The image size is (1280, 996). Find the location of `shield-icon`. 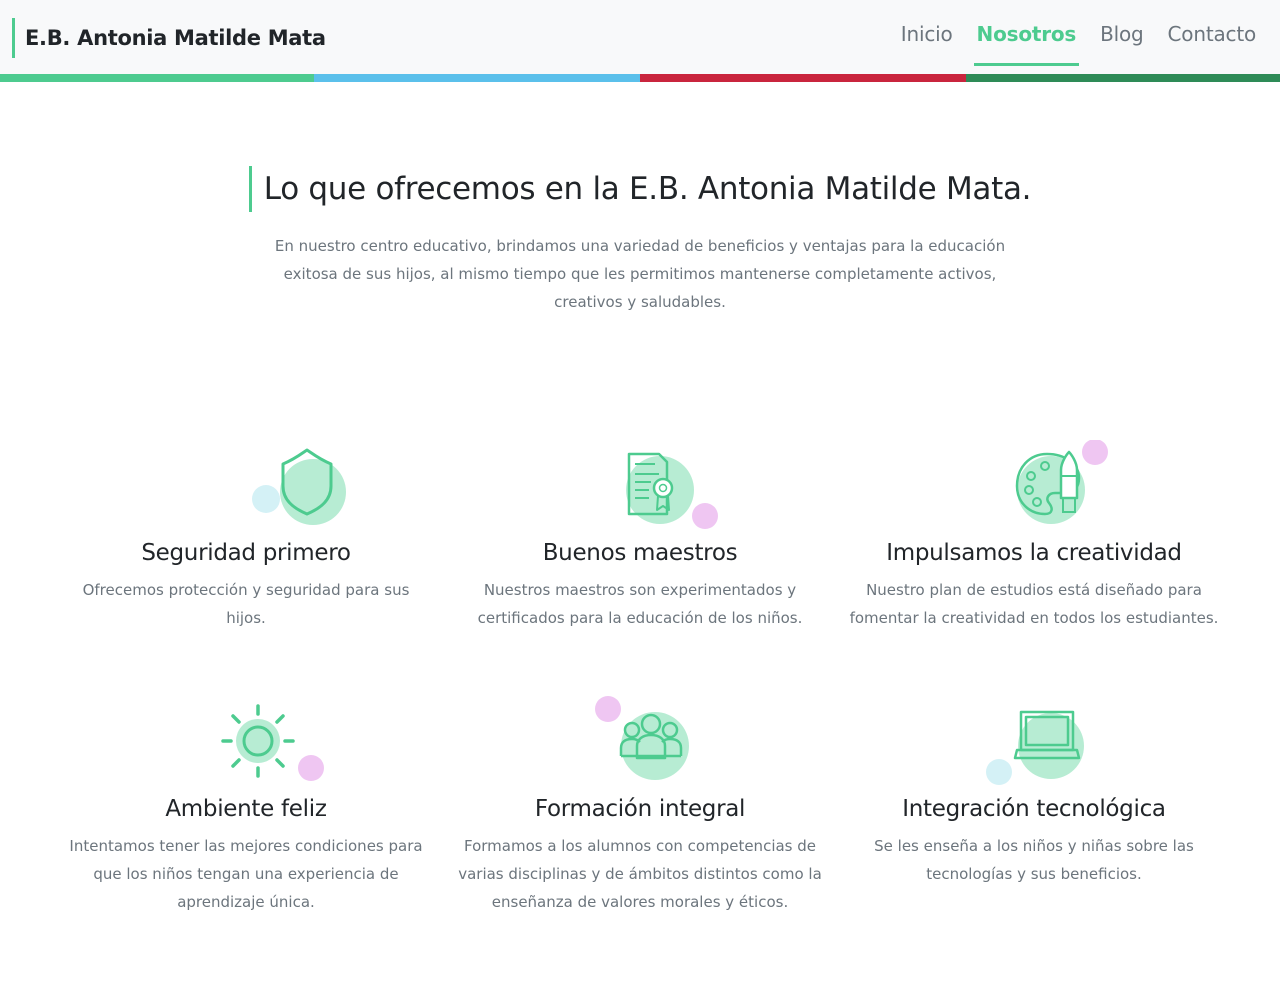

shield-icon is located at coordinates (299, 486).